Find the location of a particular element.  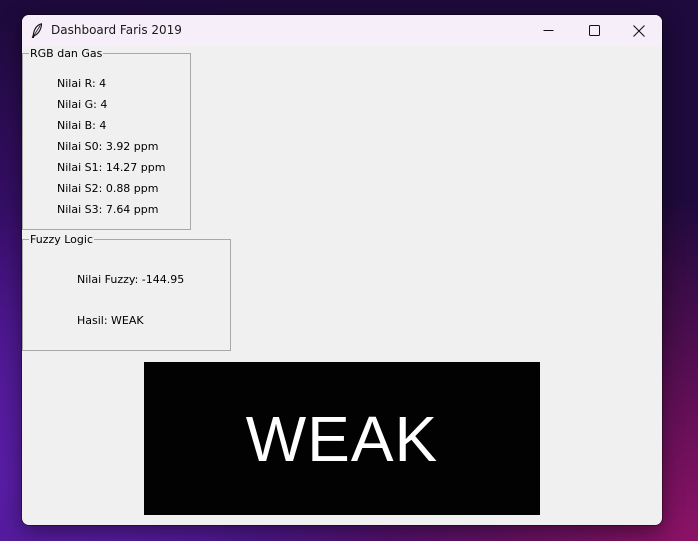

close-icon is located at coordinates (639, 30).